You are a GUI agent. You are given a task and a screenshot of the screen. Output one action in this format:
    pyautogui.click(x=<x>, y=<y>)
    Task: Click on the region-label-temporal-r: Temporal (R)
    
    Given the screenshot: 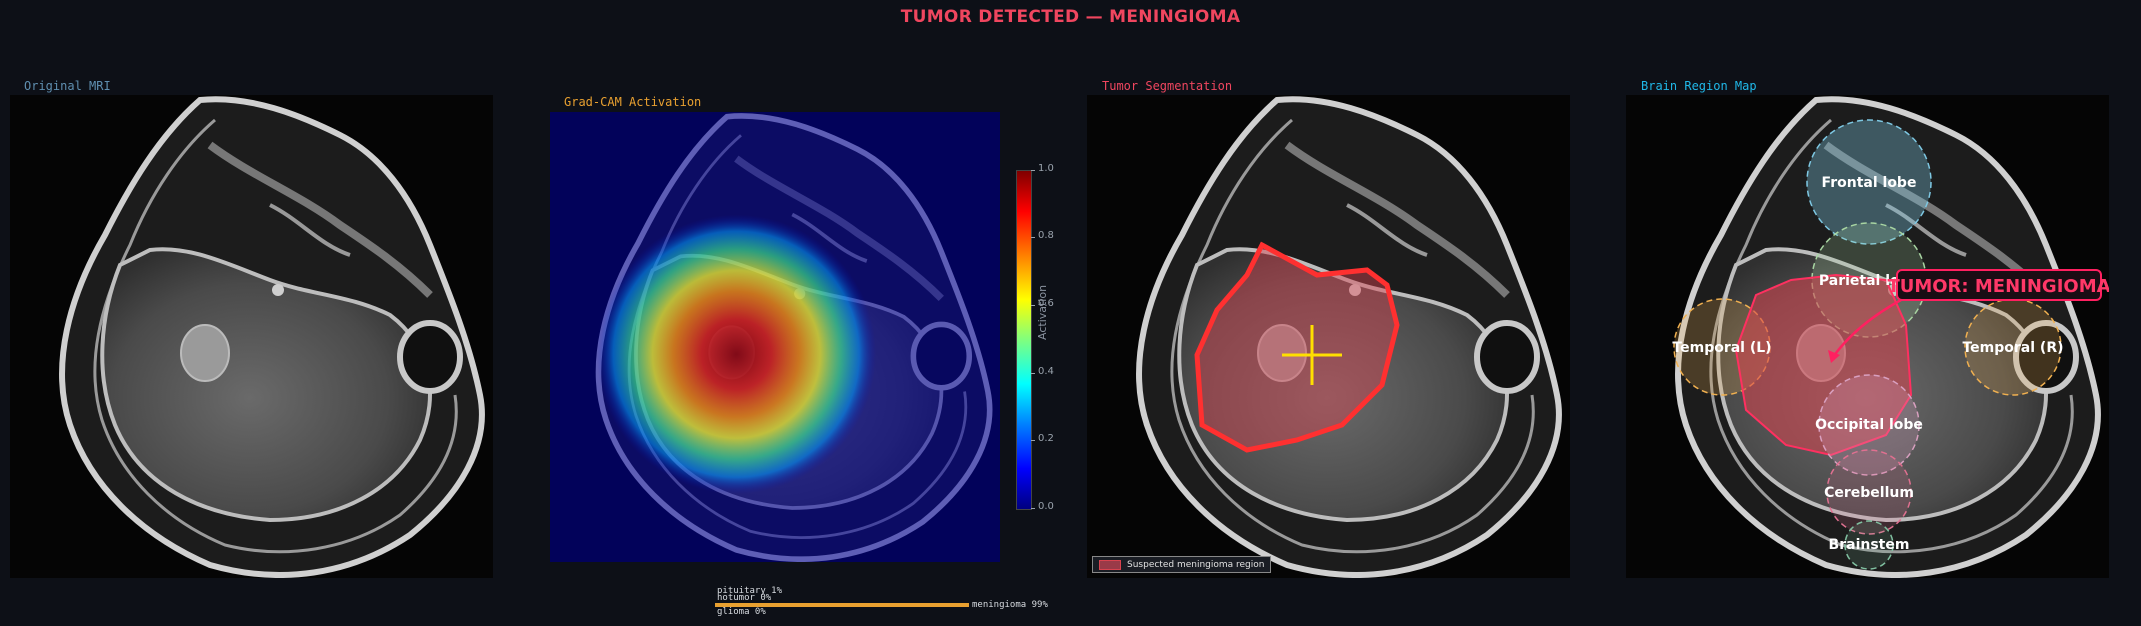 What is the action you would take?
    pyautogui.click(x=2012, y=348)
    